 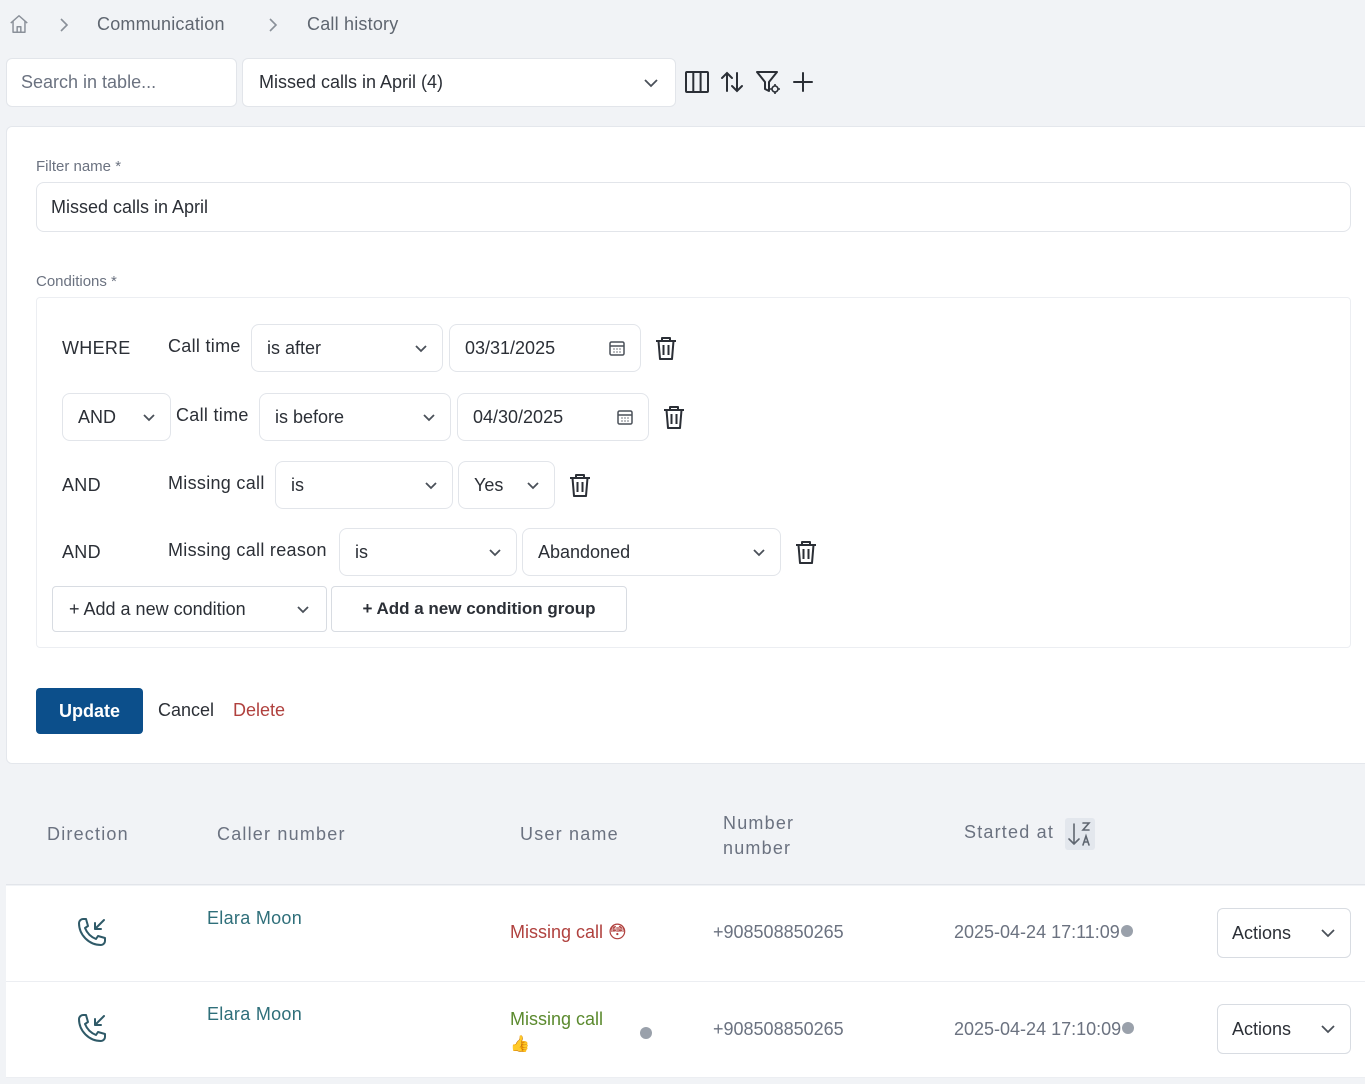 I want to click on filter-name-label: Filter name *, so click(x=79, y=166).